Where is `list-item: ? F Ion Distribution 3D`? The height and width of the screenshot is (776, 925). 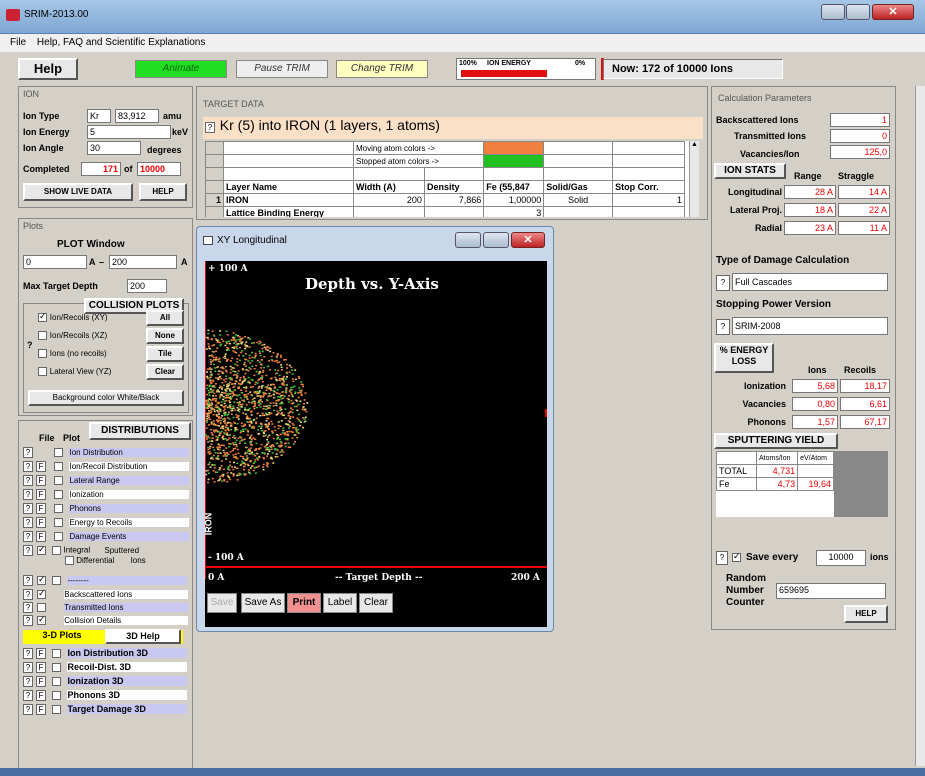 list-item: ? F Ion Distribution 3D is located at coordinates (107, 654).